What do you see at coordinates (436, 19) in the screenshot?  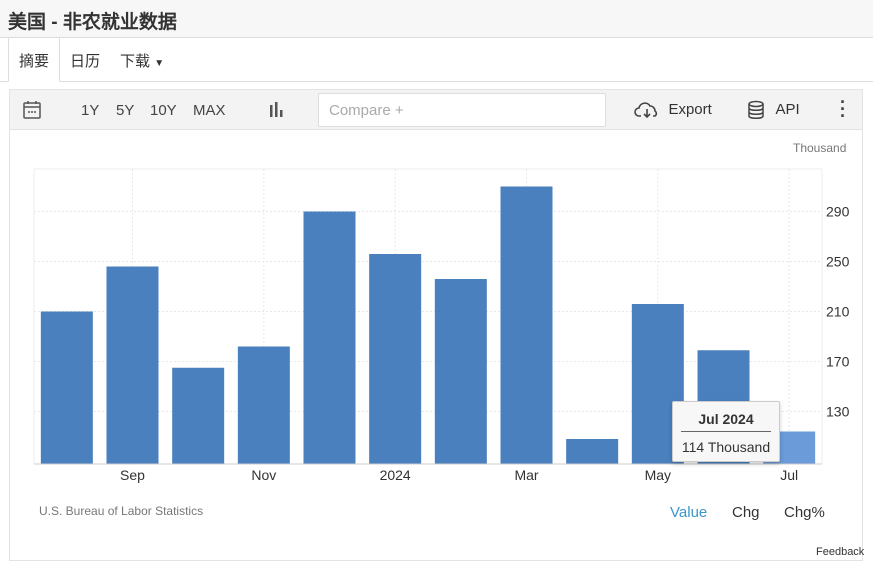 I see `page-header: 美国 - 非农就业数据` at bounding box center [436, 19].